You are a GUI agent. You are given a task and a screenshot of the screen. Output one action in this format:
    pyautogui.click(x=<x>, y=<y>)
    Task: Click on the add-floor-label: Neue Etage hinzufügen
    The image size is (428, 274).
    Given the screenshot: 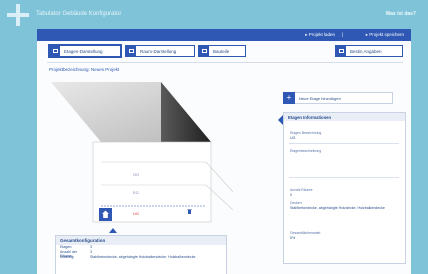 What is the action you would take?
    pyautogui.click(x=320, y=98)
    